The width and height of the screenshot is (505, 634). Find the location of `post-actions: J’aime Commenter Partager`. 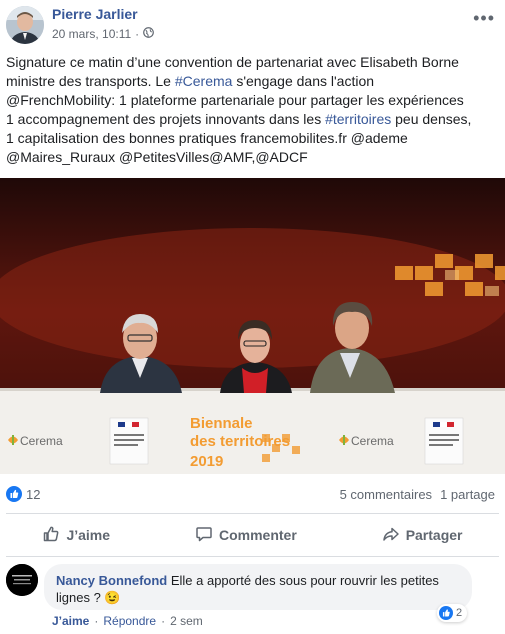

post-actions: J’aime Commenter Partager is located at coordinates (252, 535).